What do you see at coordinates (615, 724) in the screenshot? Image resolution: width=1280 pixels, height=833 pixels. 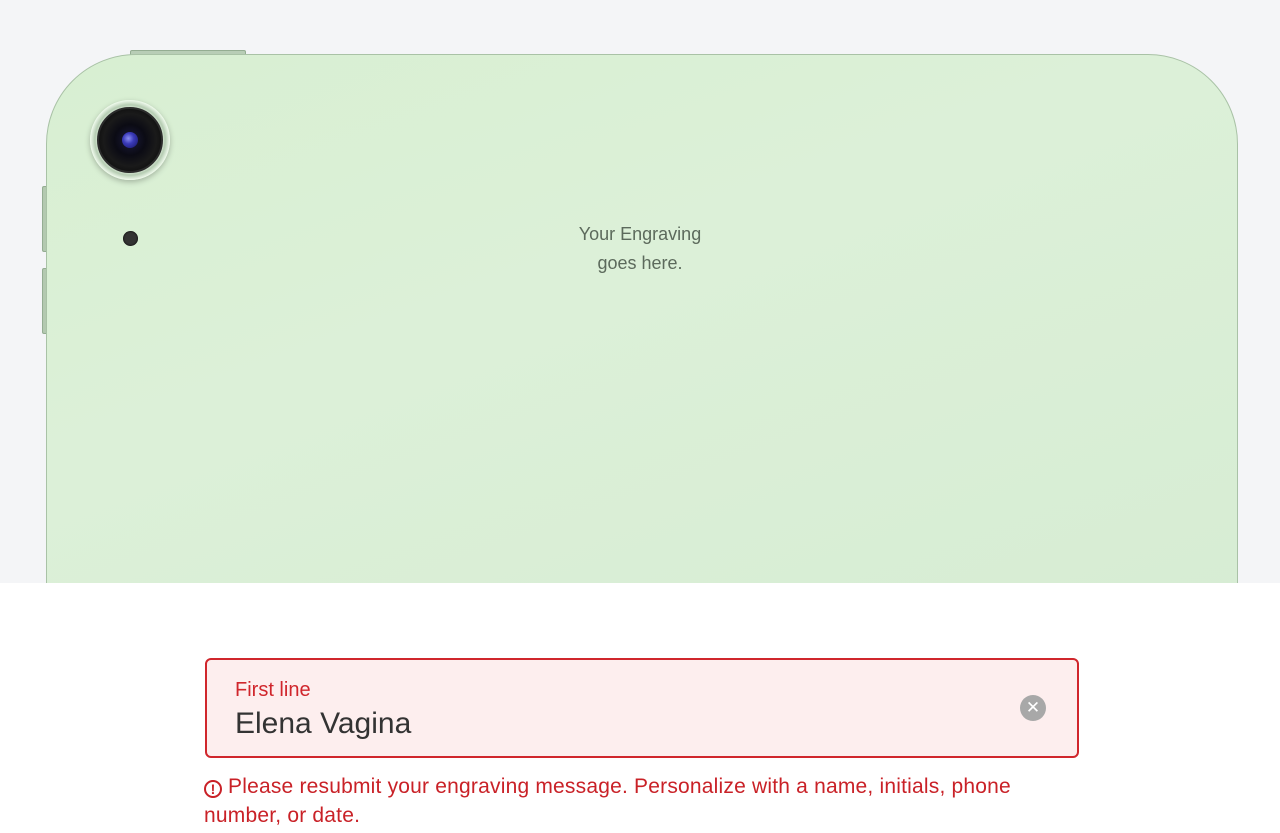 I see `first-line-input` at bounding box center [615, 724].